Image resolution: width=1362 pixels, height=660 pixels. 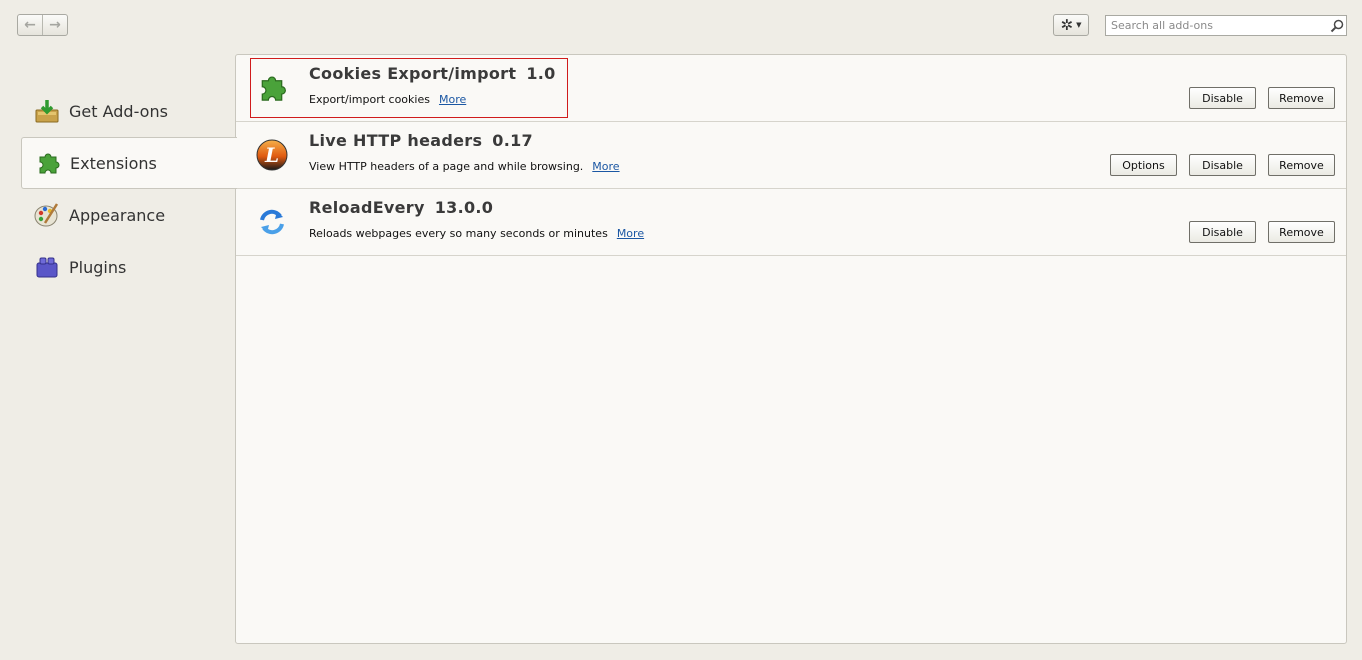 I want to click on addon-description-text: Export/import cookies, so click(x=369, y=99).